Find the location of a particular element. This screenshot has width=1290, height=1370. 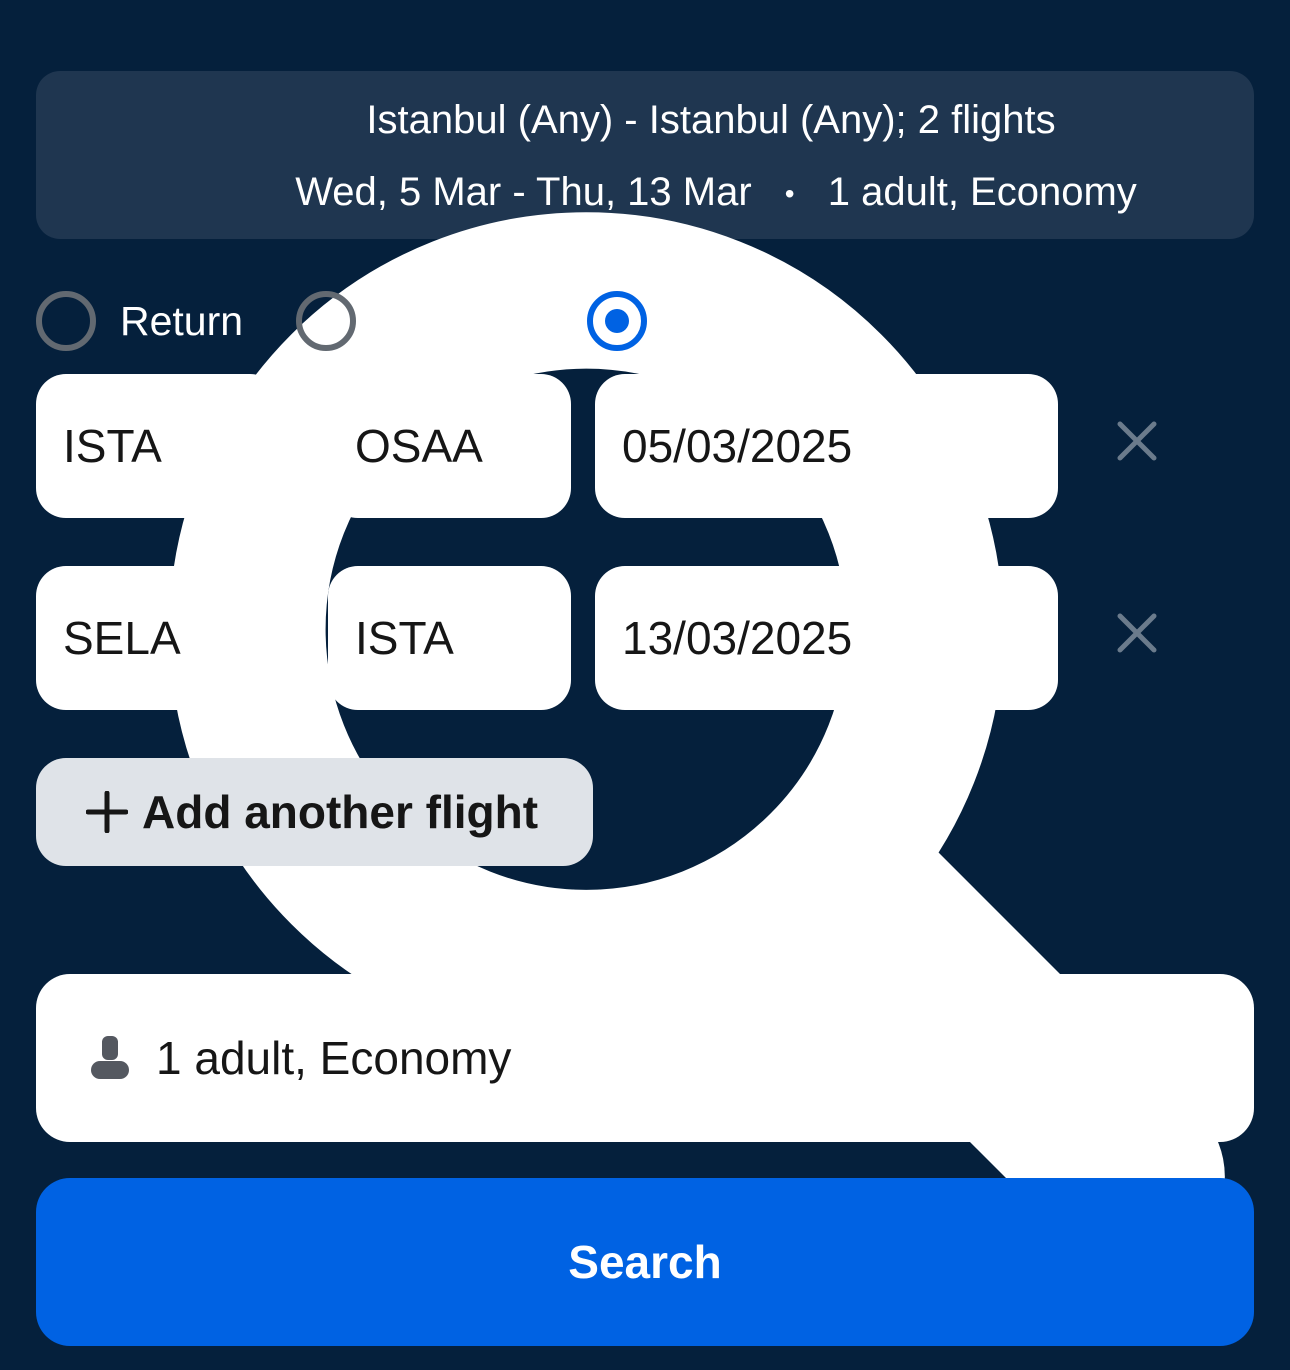

summary-dates: Wed, 5 Mar - Thu, 13 Mar is located at coordinates (523, 192).